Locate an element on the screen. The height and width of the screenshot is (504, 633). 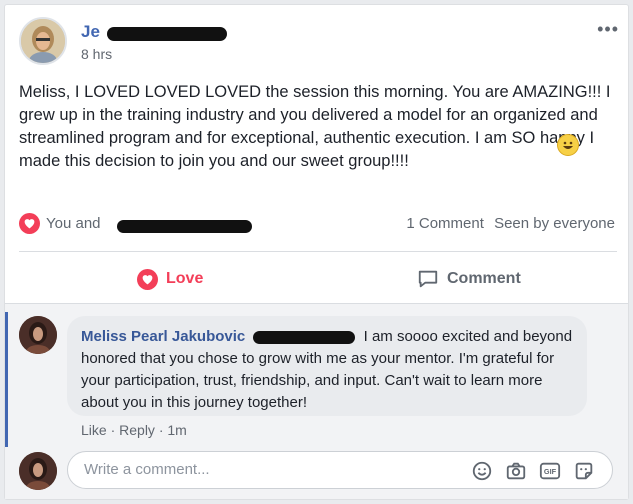
gif-icon: GIF is located at coordinates (550, 471).